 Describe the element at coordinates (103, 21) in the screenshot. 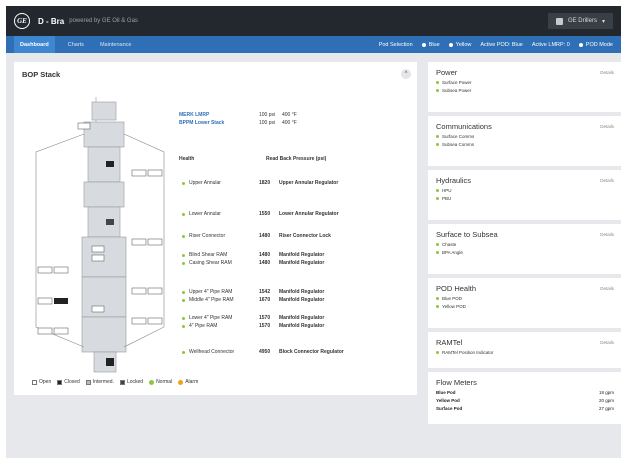

I see `brand-subtitle: powered by GE Oil & Gas` at that location.